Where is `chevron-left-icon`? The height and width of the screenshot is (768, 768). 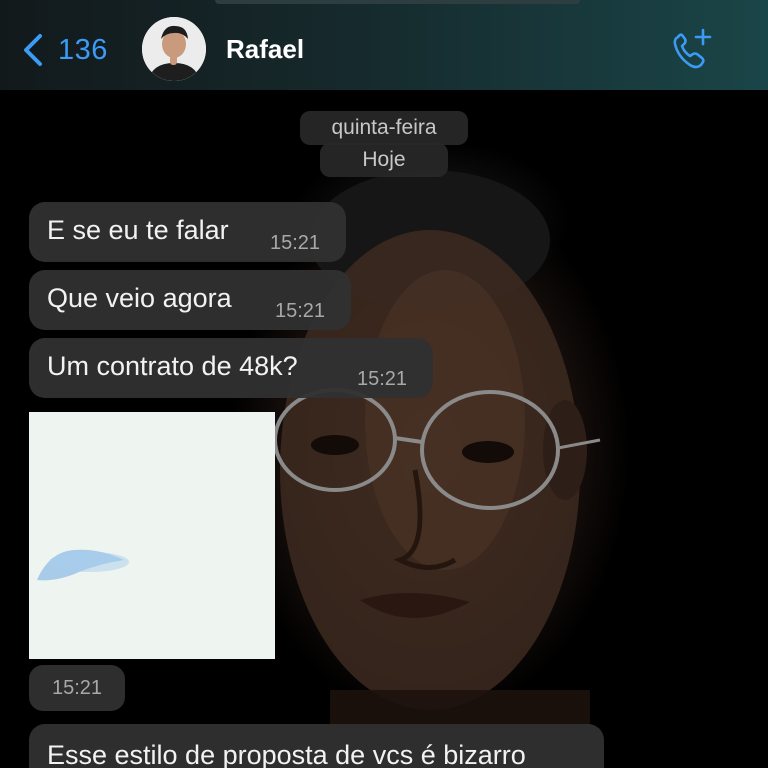 chevron-left-icon is located at coordinates (33, 50).